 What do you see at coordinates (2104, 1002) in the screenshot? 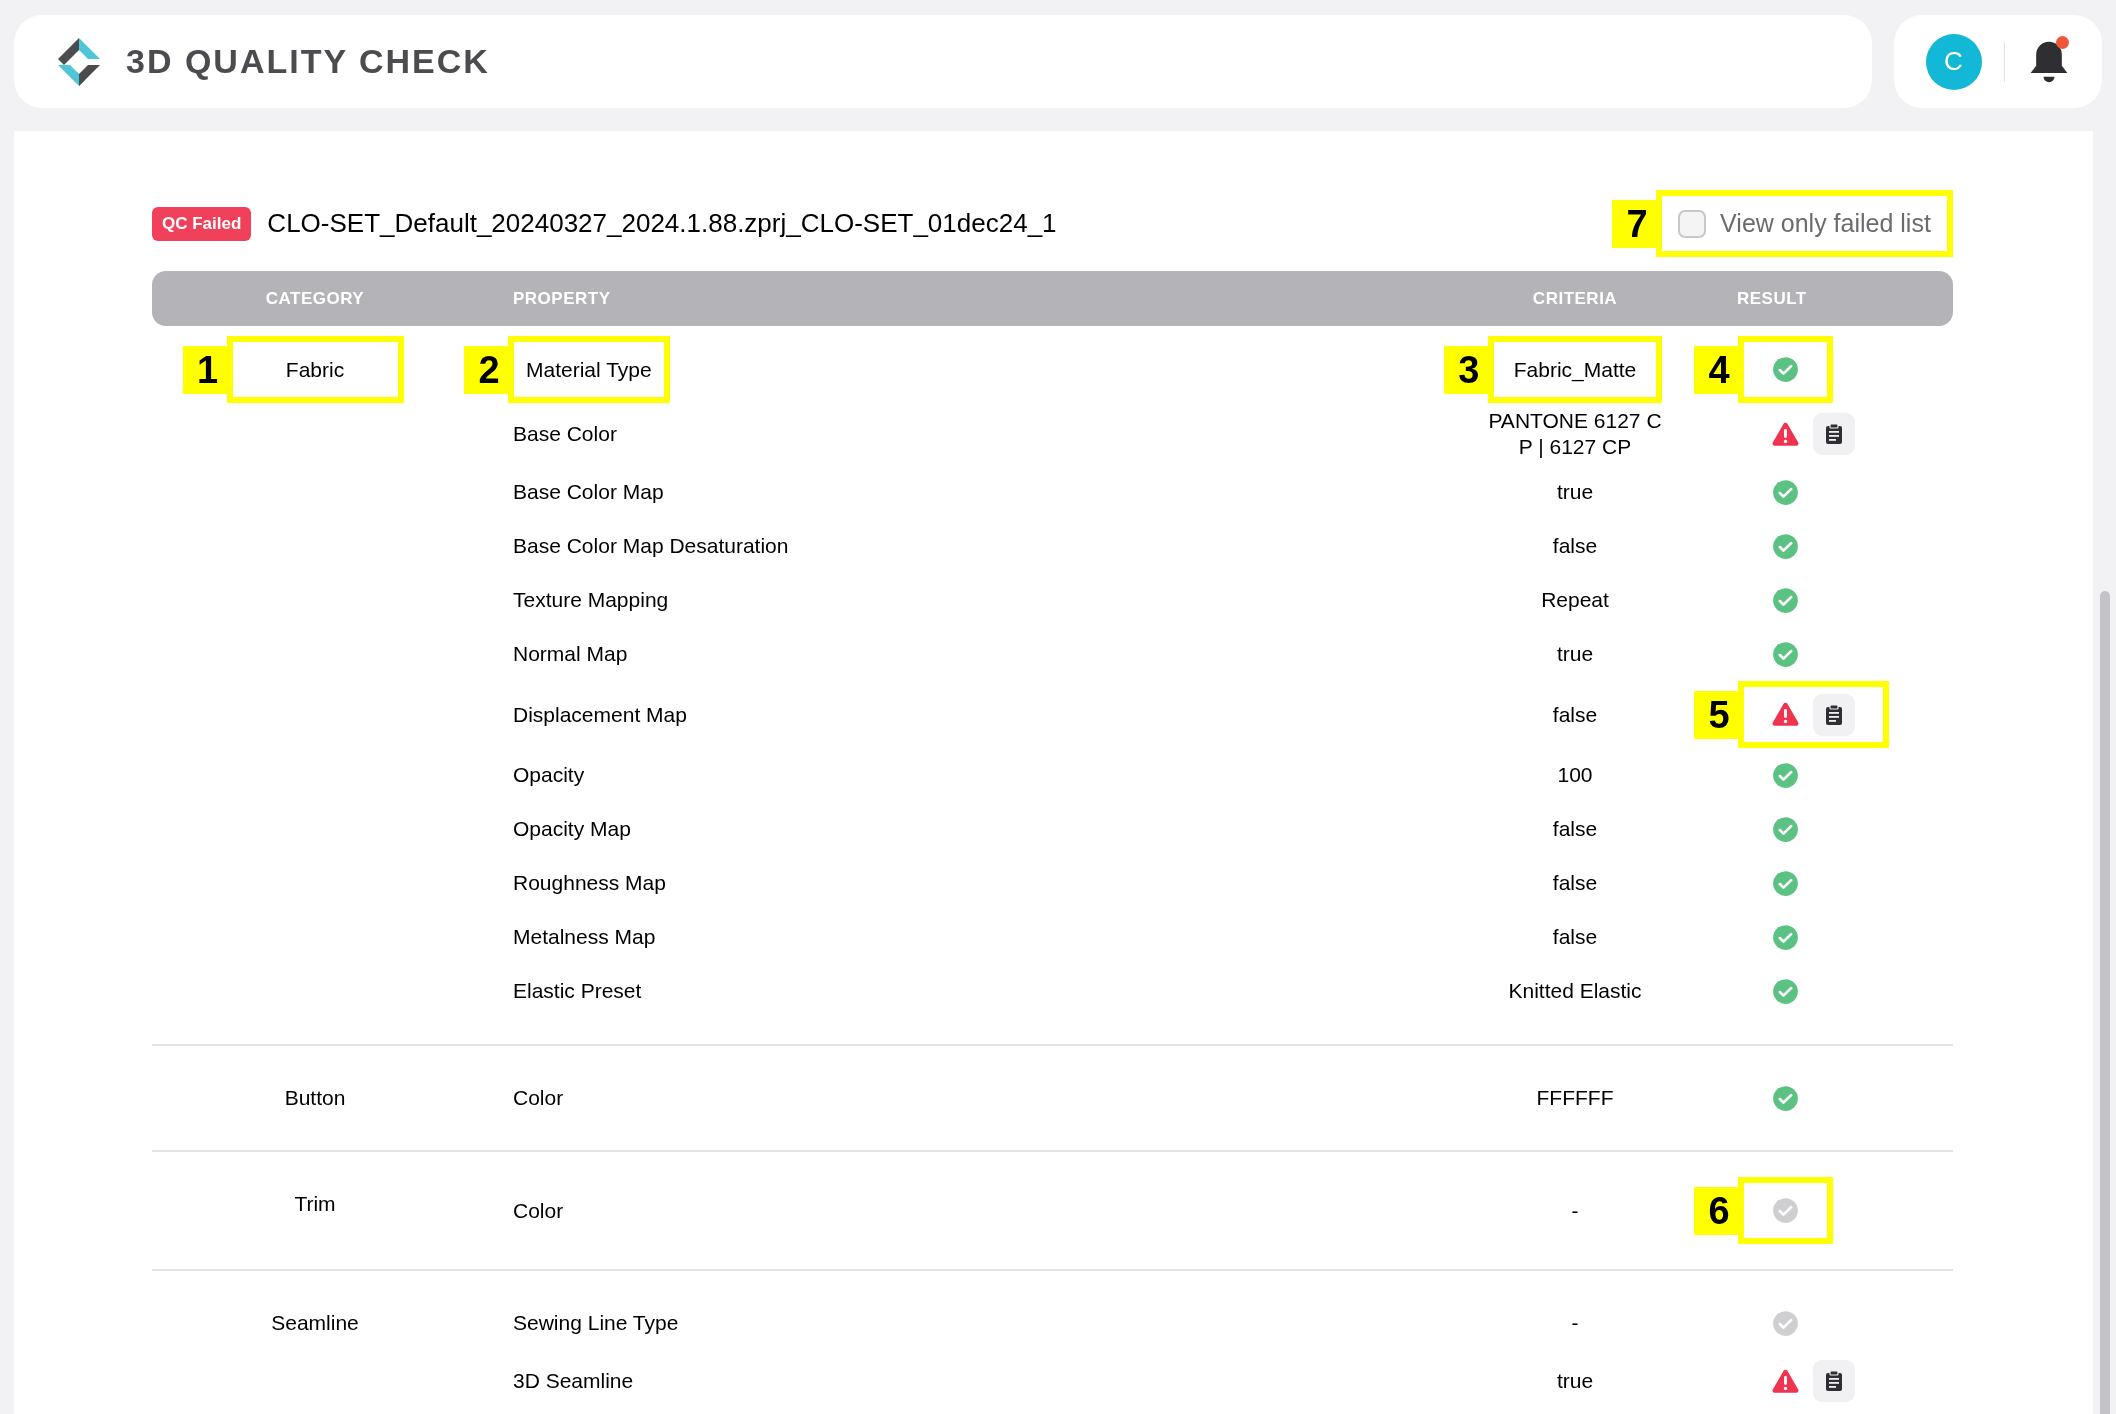
I see `scrollbar-thumb` at bounding box center [2104, 1002].